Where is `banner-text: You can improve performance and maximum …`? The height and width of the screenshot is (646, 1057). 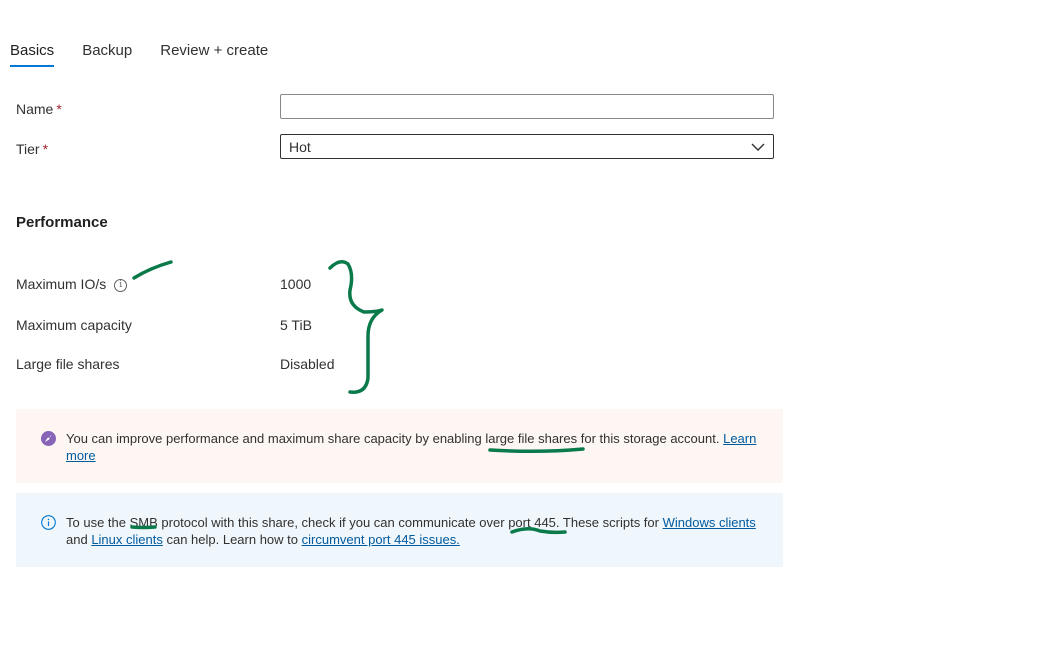
banner-text: You can improve performance and maximum … is located at coordinates (395, 438).